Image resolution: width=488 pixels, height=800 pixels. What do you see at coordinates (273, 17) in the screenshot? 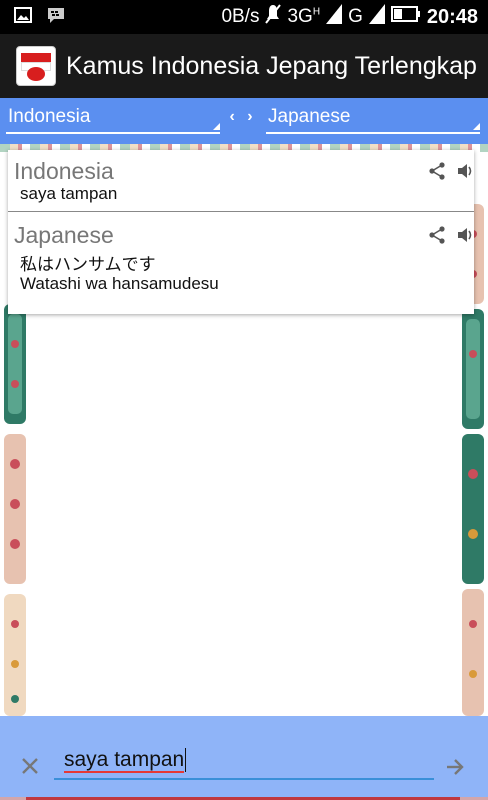
I see `mute-icon` at bounding box center [273, 17].